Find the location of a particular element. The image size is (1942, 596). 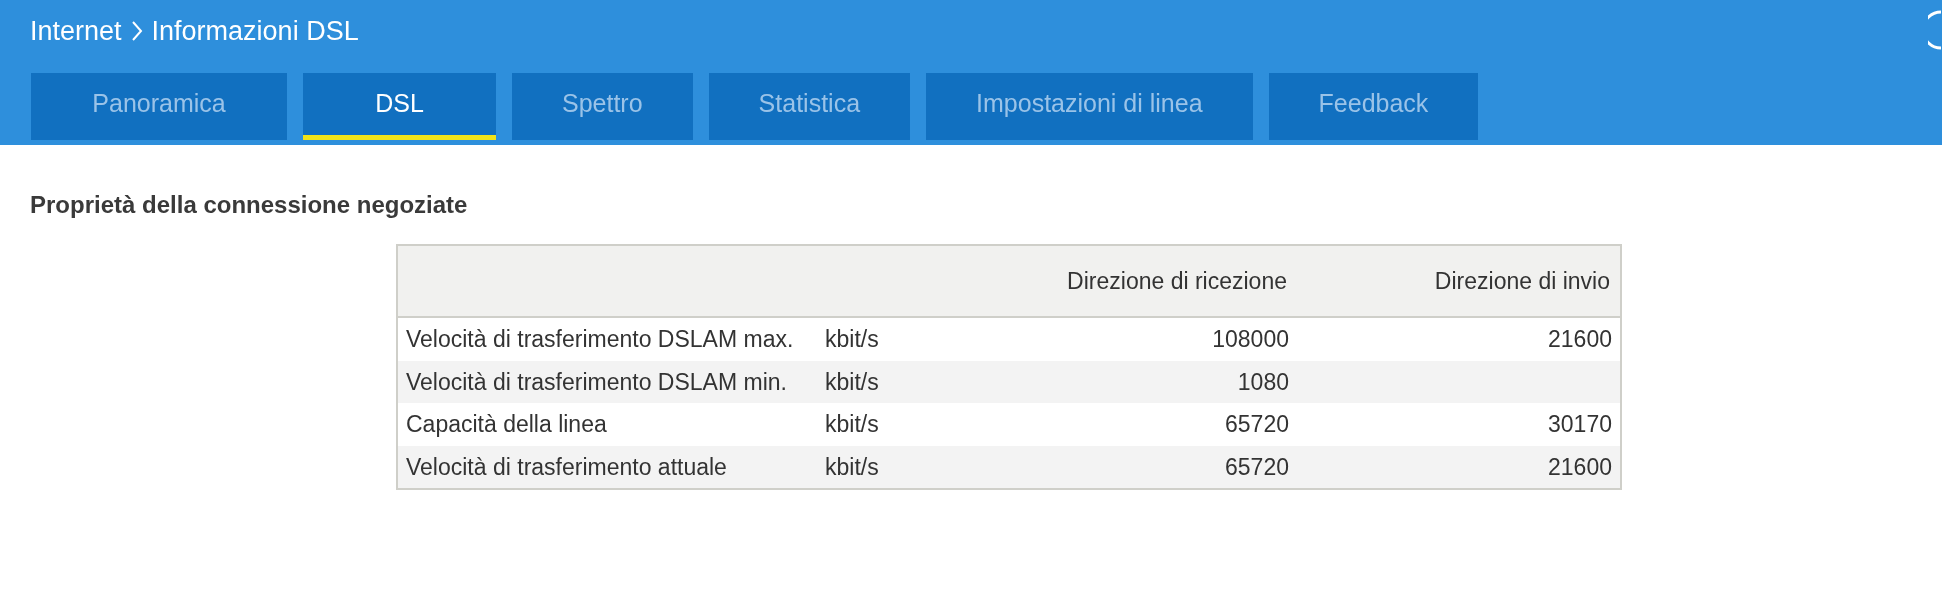

tab: Impostazioni di linea is located at coordinates (1089, 106).